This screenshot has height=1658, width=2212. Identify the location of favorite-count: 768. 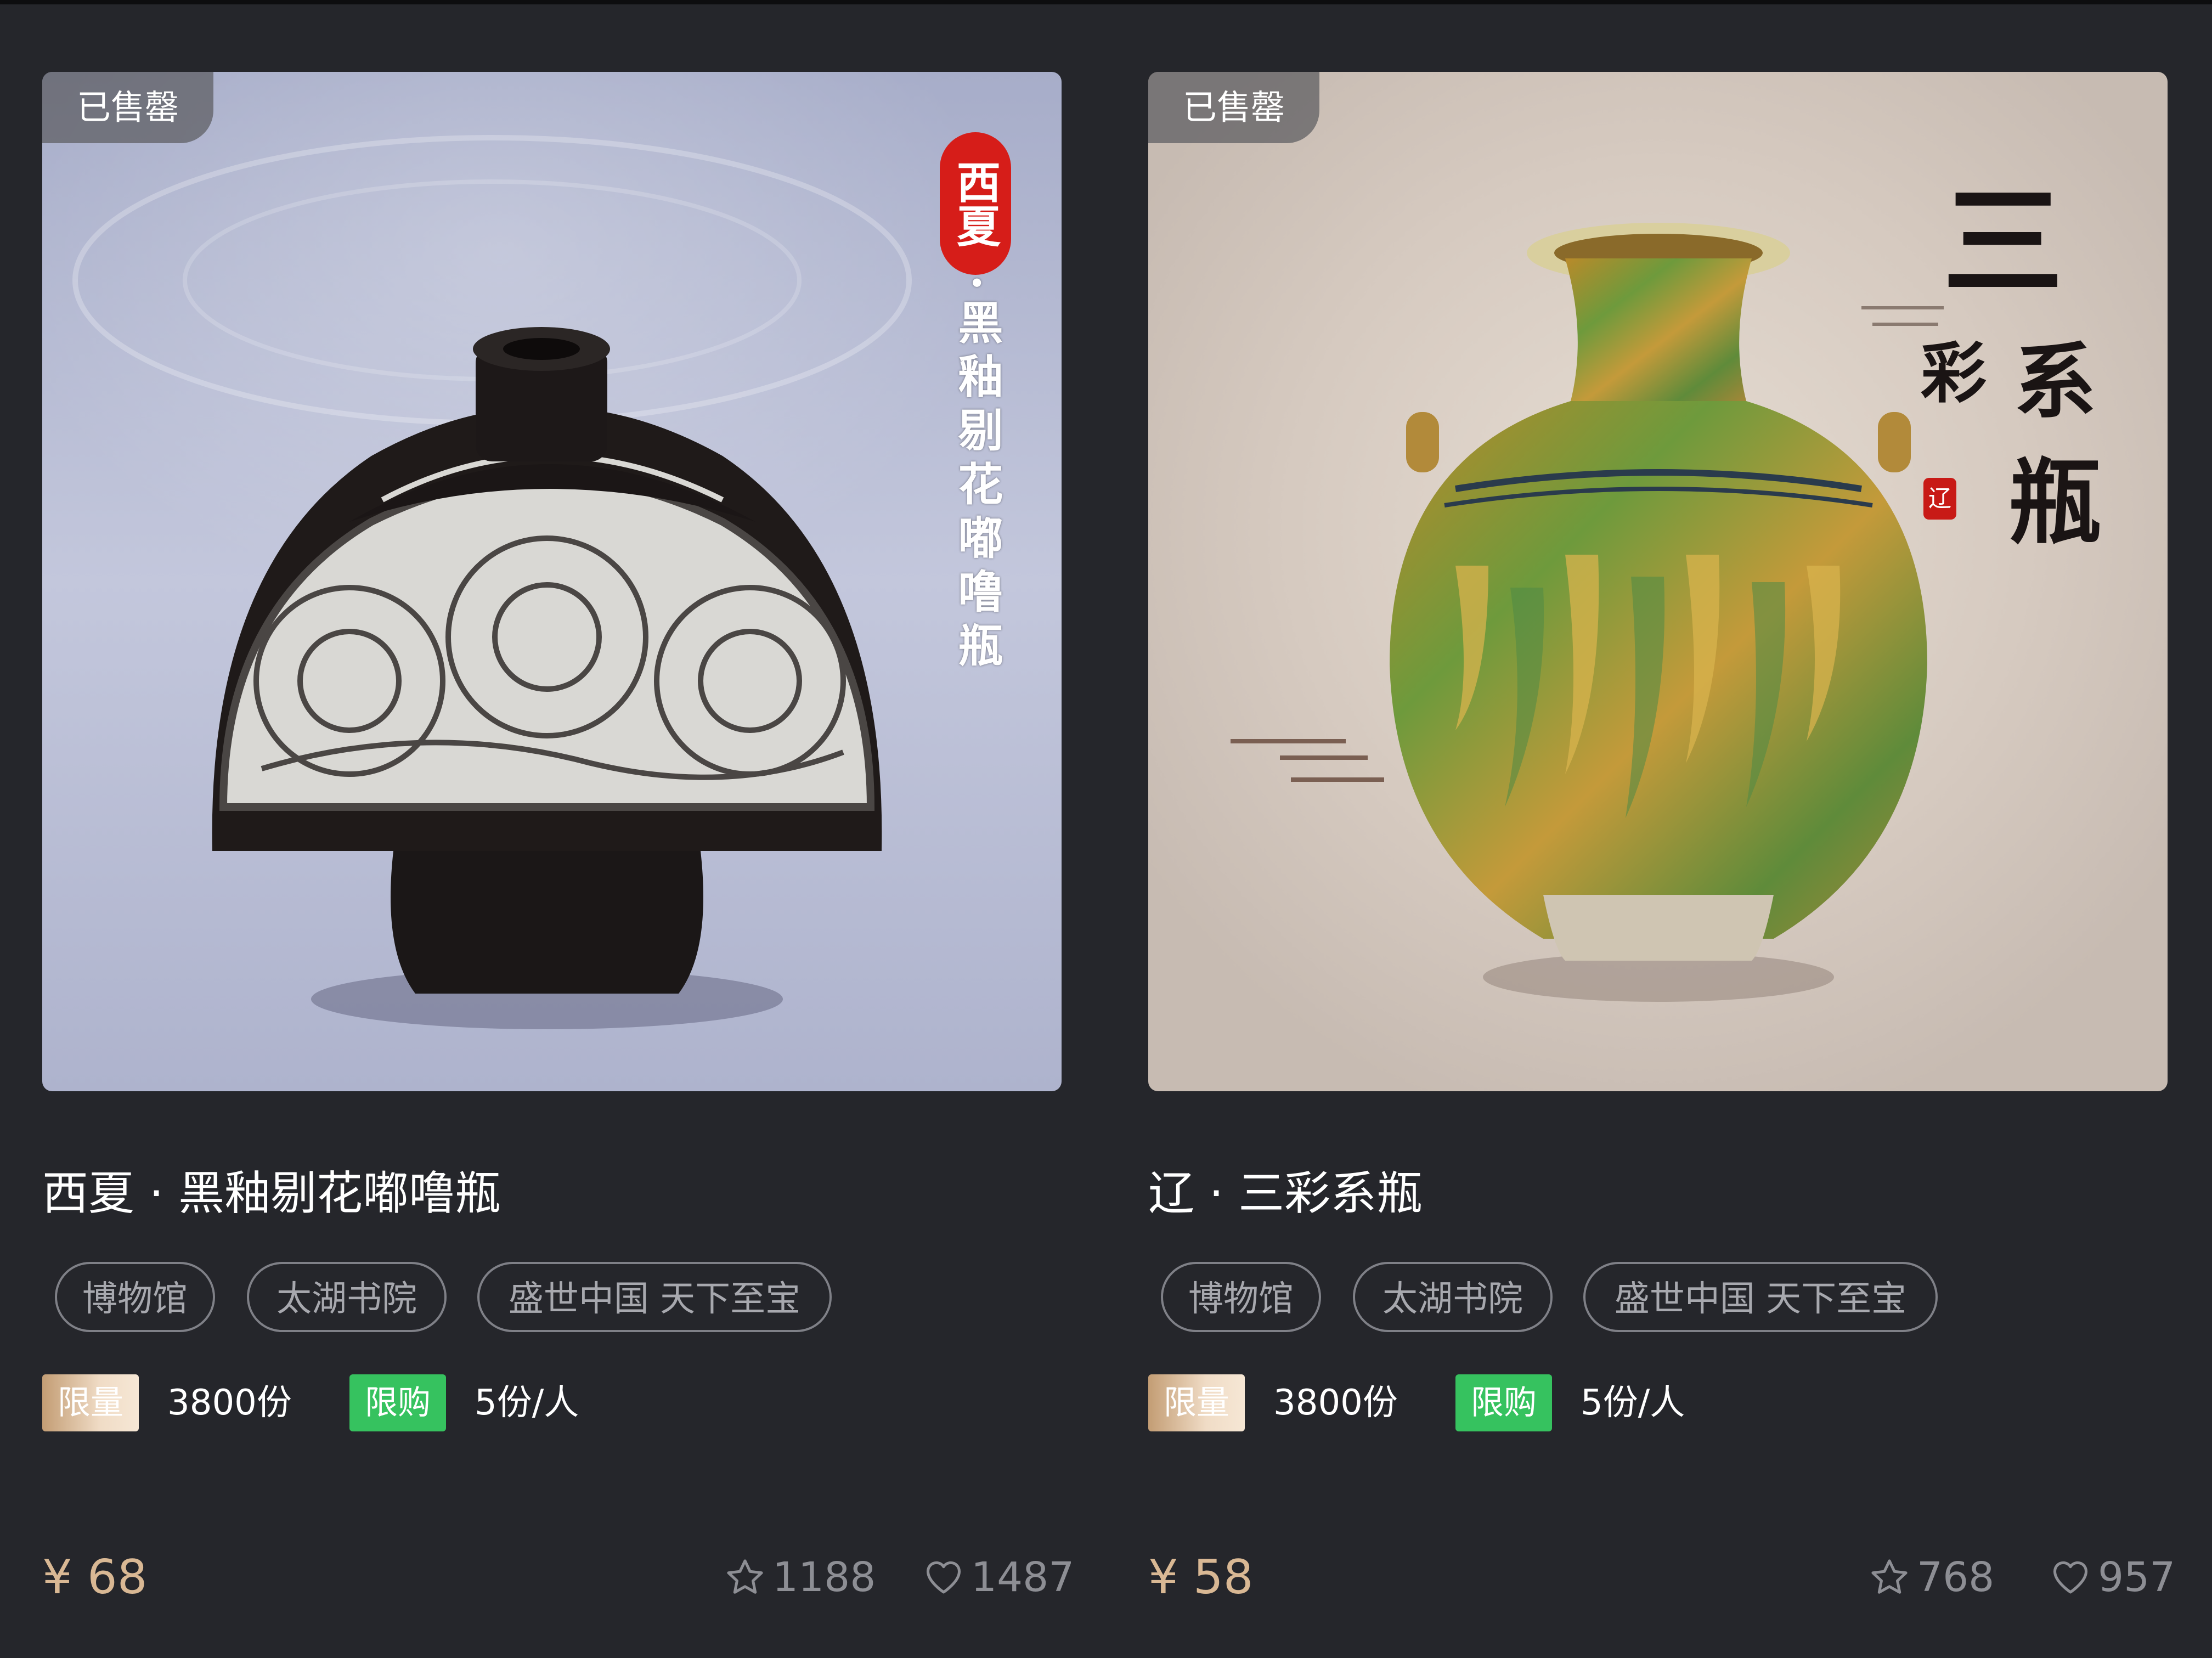
(1932, 1577).